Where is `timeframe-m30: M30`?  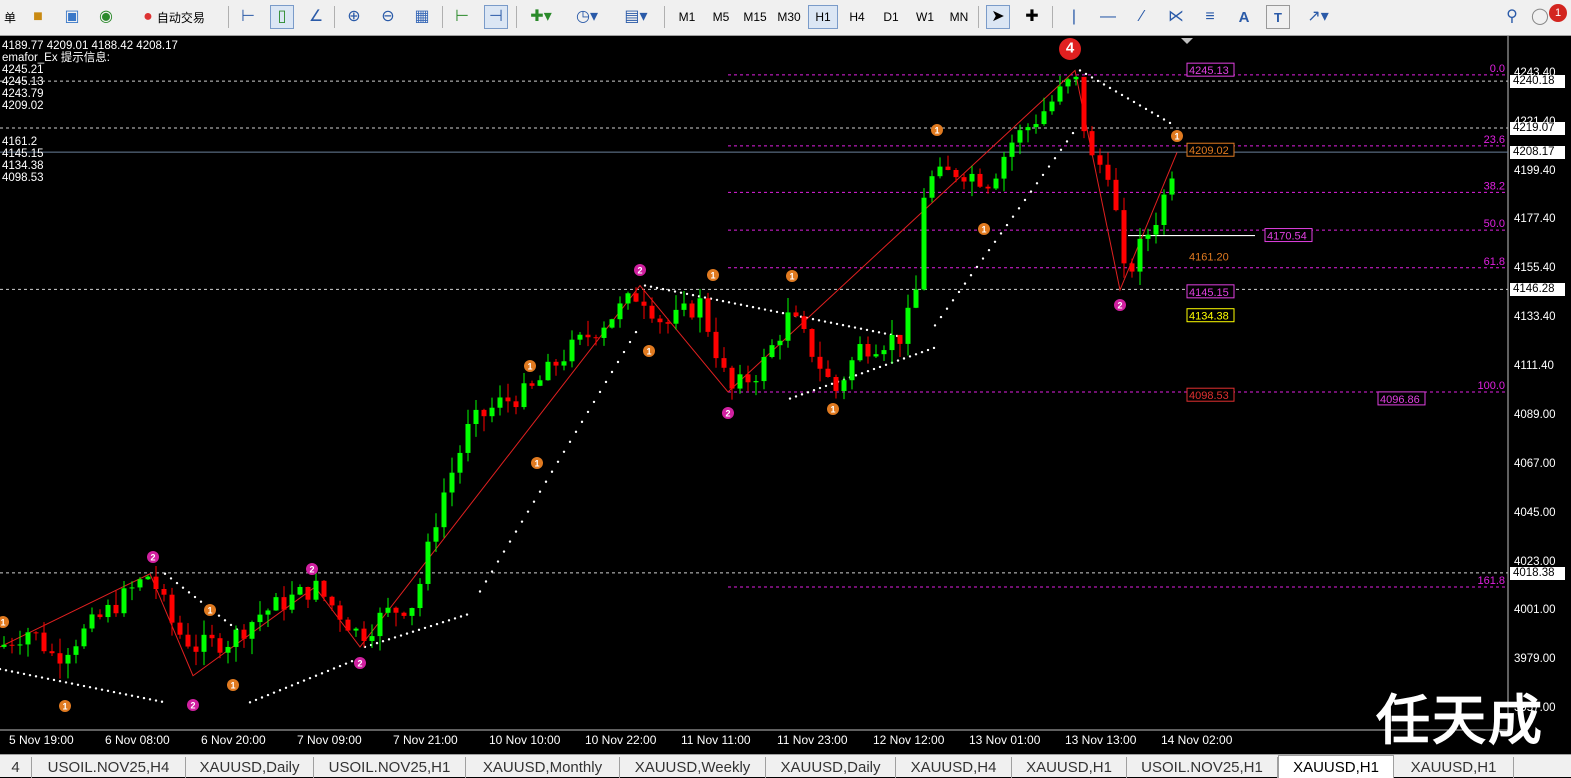
timeframe-m30: M30 is located at coordinates (789, 17).